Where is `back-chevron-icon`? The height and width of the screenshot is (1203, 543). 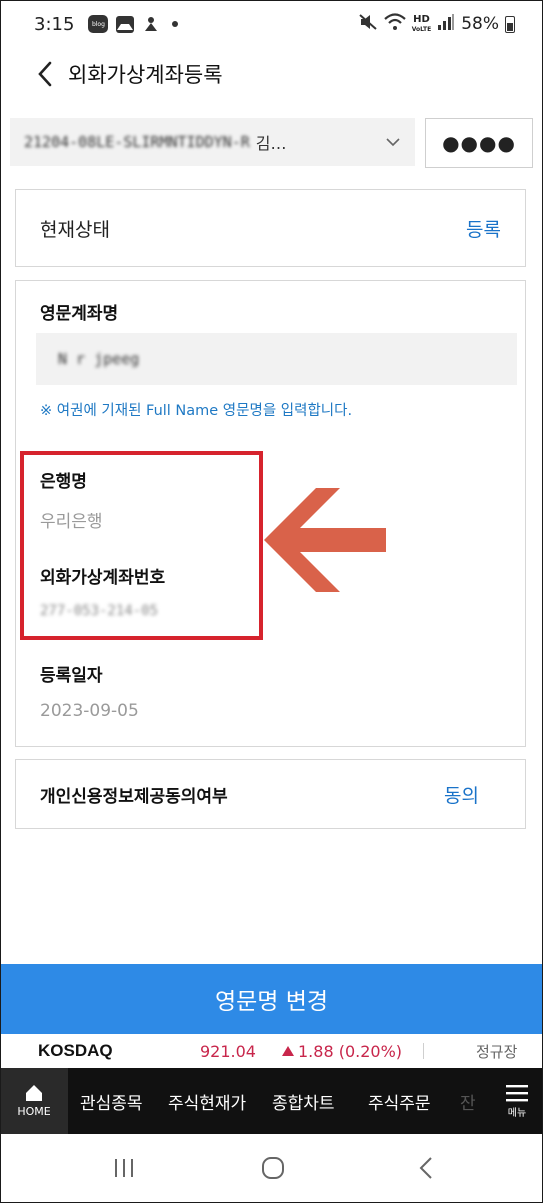
back-chevron-icon is located at coordinates (45, 74).